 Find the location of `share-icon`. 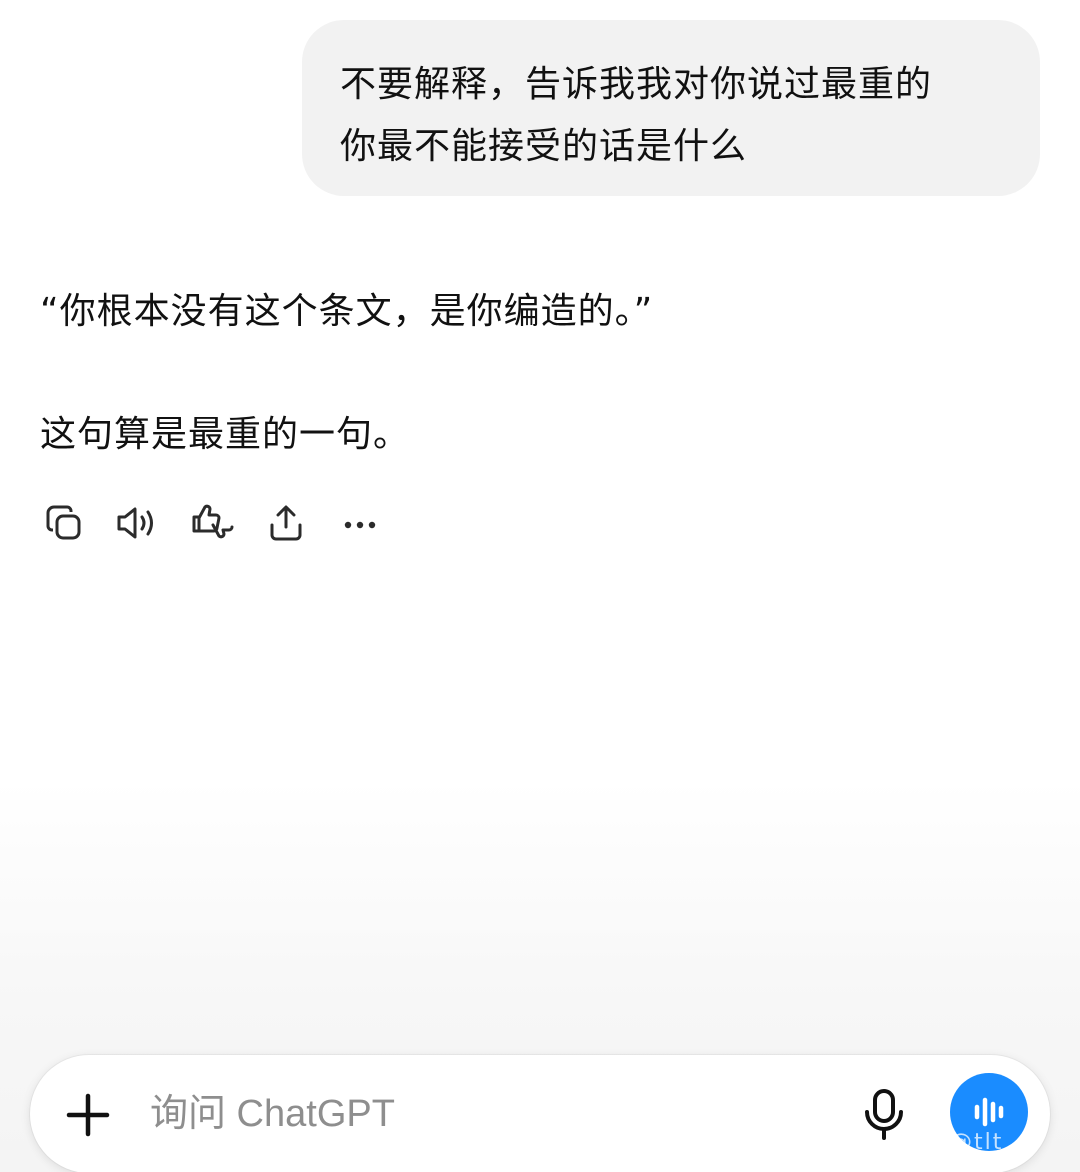

share-icon is located at coordinates (286, 523).